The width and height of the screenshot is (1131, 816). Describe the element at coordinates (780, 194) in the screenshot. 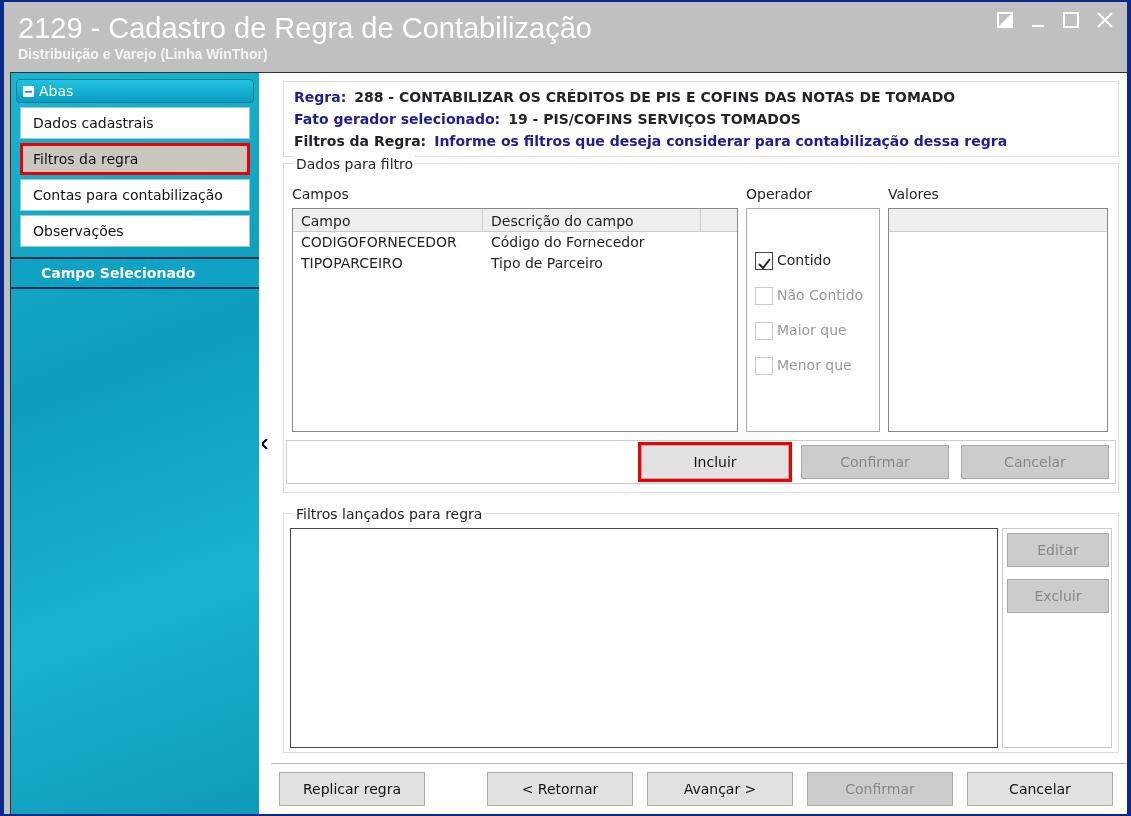

I see `operator-label: Operador` at that location.